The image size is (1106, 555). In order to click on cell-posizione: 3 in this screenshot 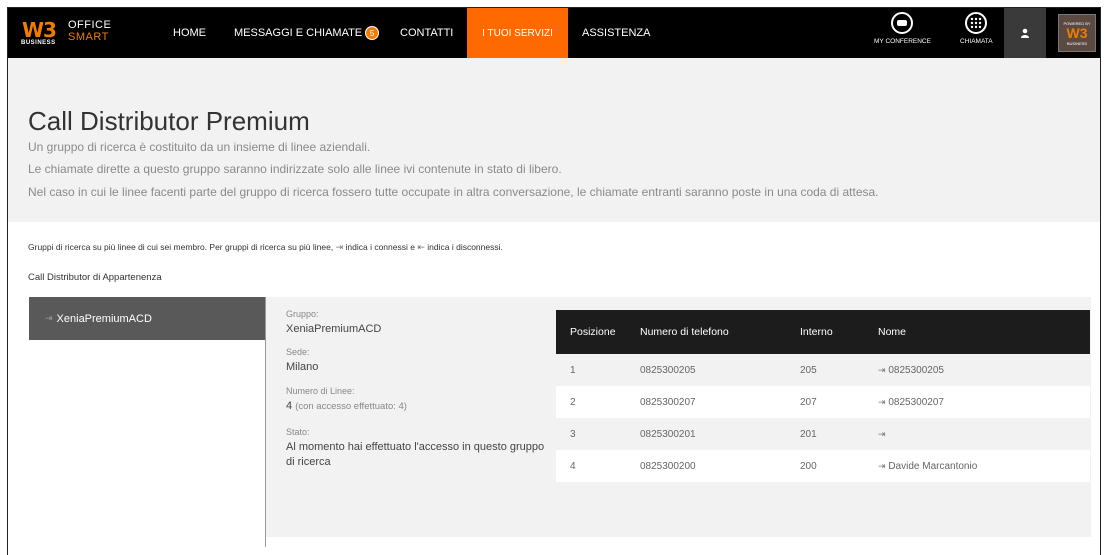, I will do `click(591, 434)`.